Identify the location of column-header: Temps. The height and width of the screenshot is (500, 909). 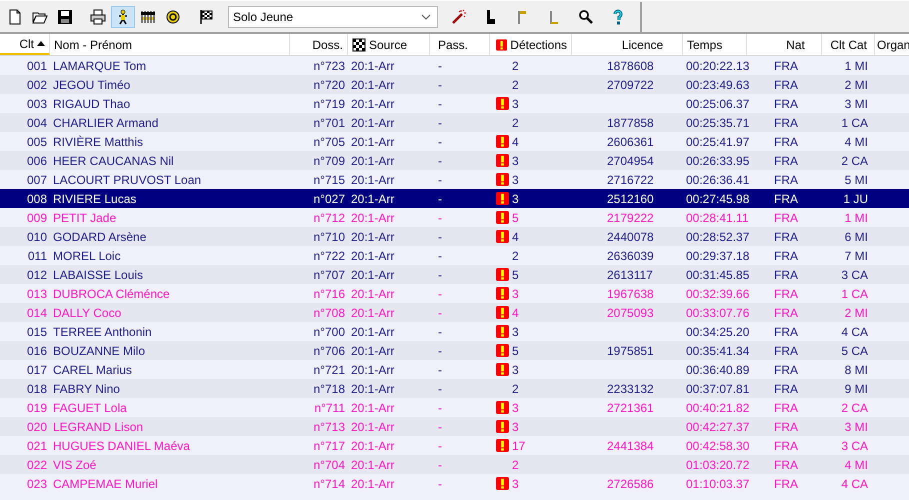
(715, 44).